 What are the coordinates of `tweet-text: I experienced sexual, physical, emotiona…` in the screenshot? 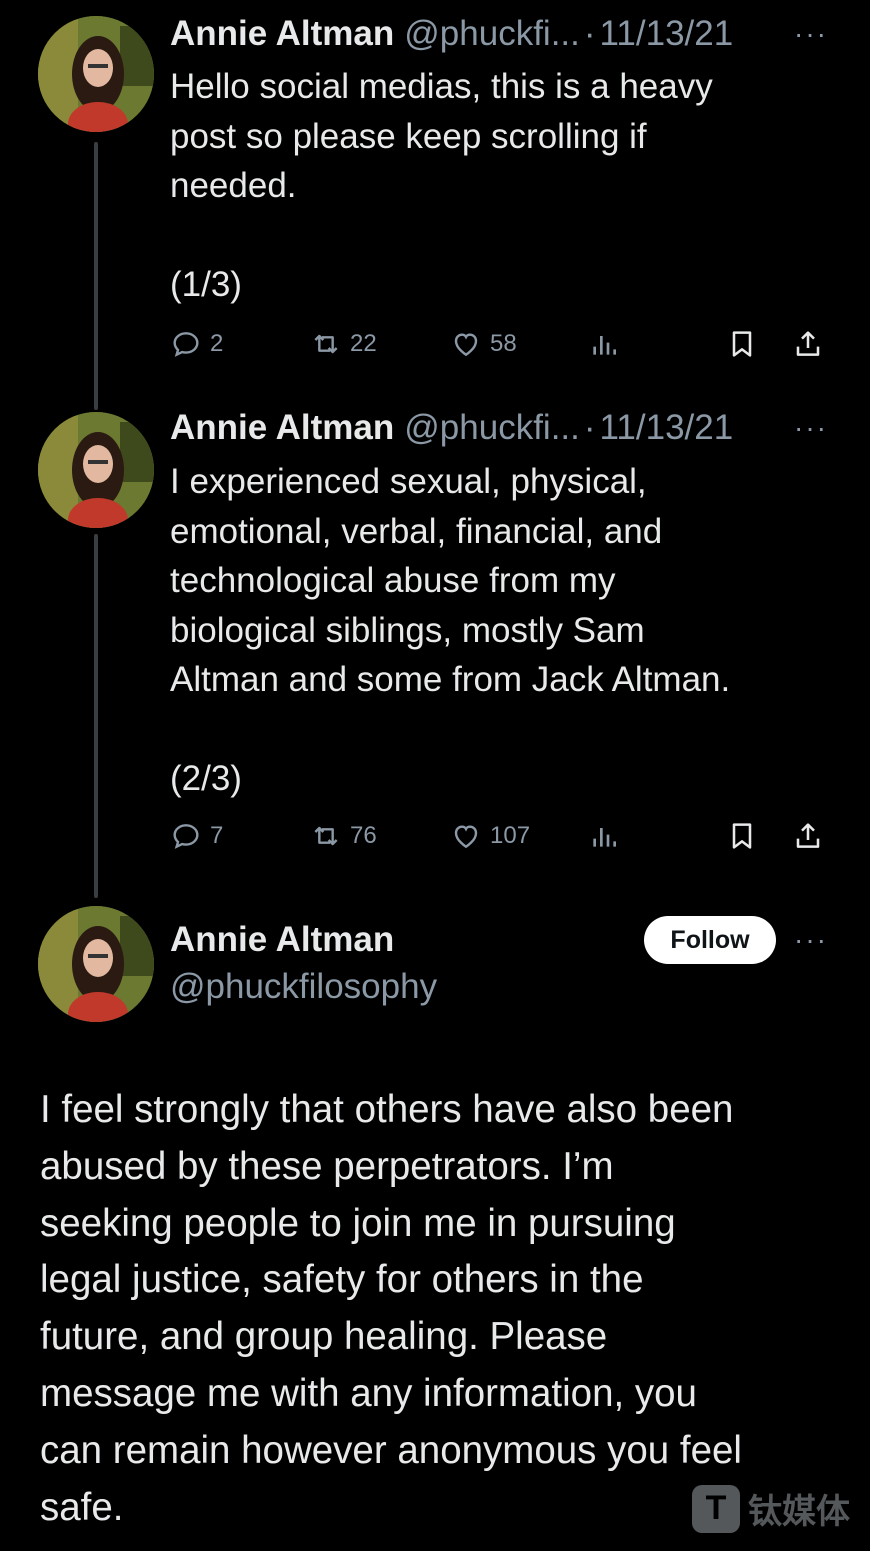 It's located at (450, 630).